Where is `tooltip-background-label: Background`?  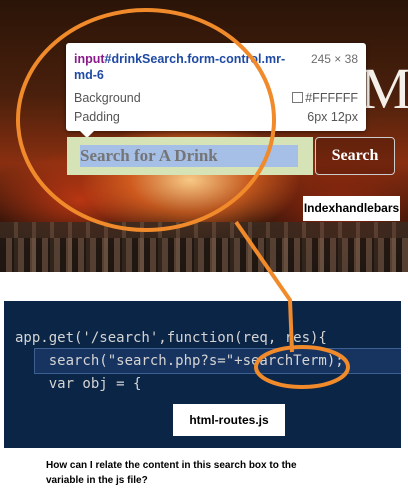
tooltip-background-label: Background is located at coordinates (107, 98).